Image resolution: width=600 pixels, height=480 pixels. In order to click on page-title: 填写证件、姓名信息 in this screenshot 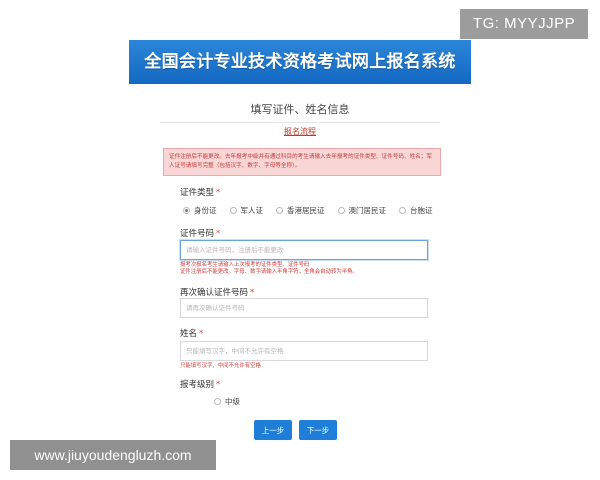, I will do `click(300, 109)`.